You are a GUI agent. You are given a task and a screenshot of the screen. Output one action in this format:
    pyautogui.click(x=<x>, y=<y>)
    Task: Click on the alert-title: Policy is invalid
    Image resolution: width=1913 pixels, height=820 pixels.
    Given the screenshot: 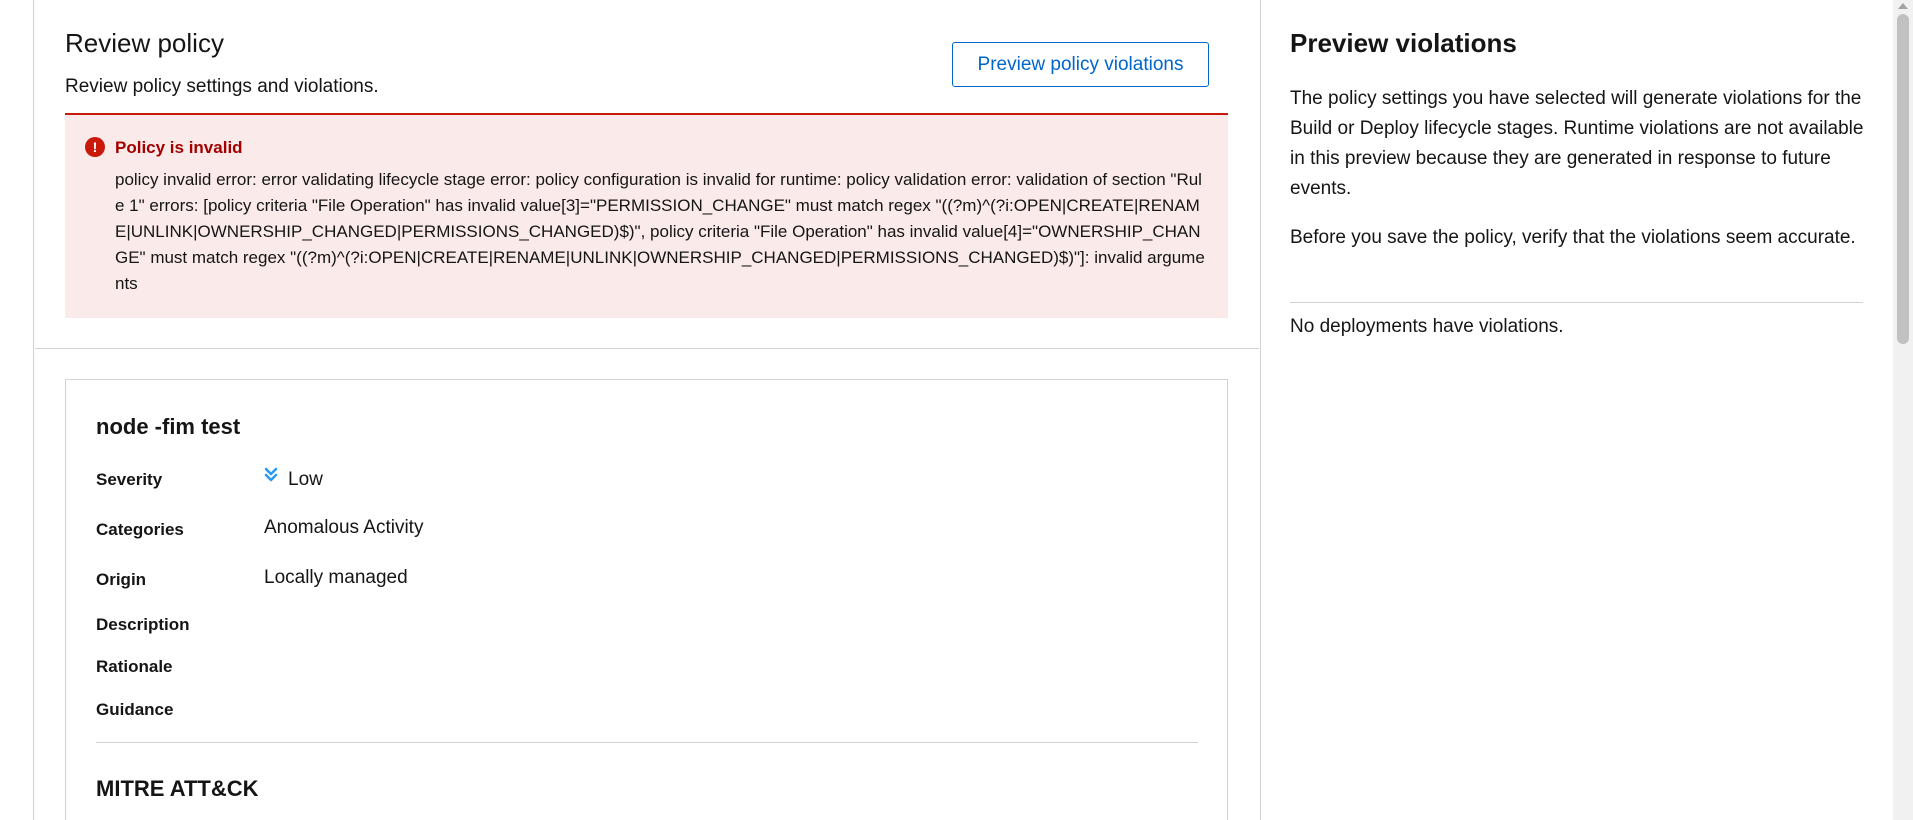 What is the action you would take?
    pyautogui.click(x=179, y=147)
    